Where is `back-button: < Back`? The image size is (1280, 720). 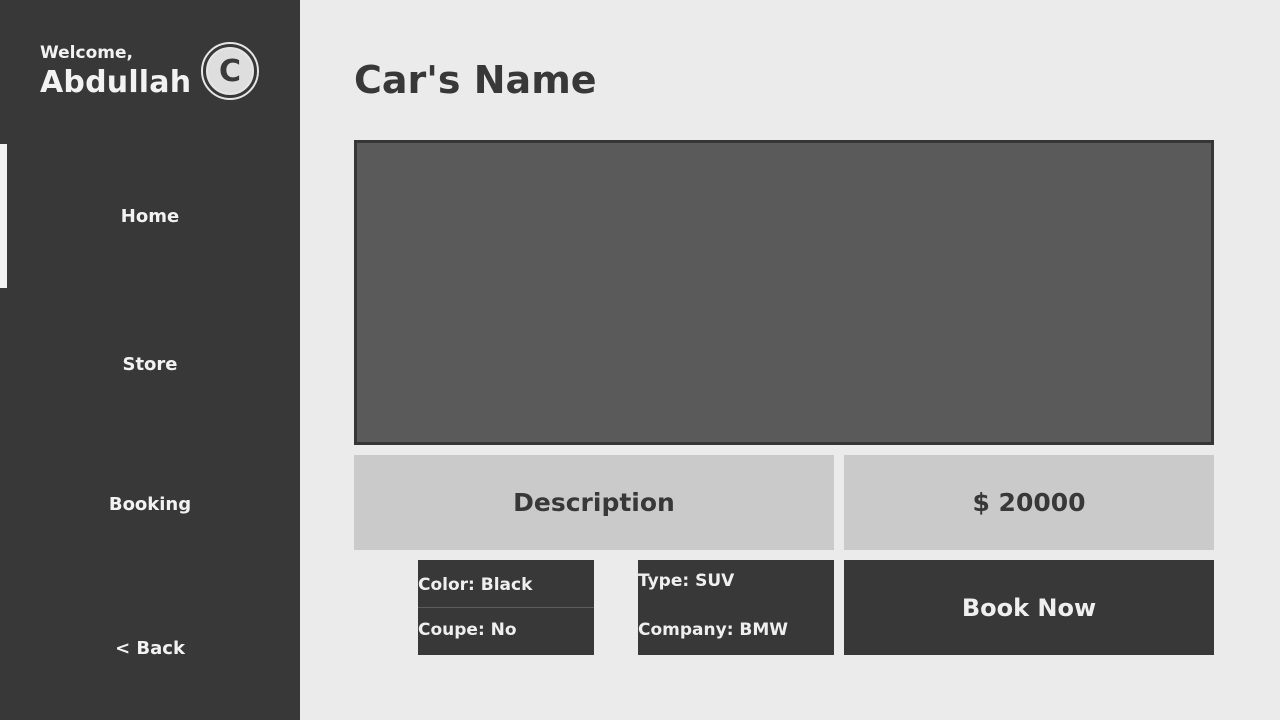 back-button: < Back is located at coordinates (150, 648).